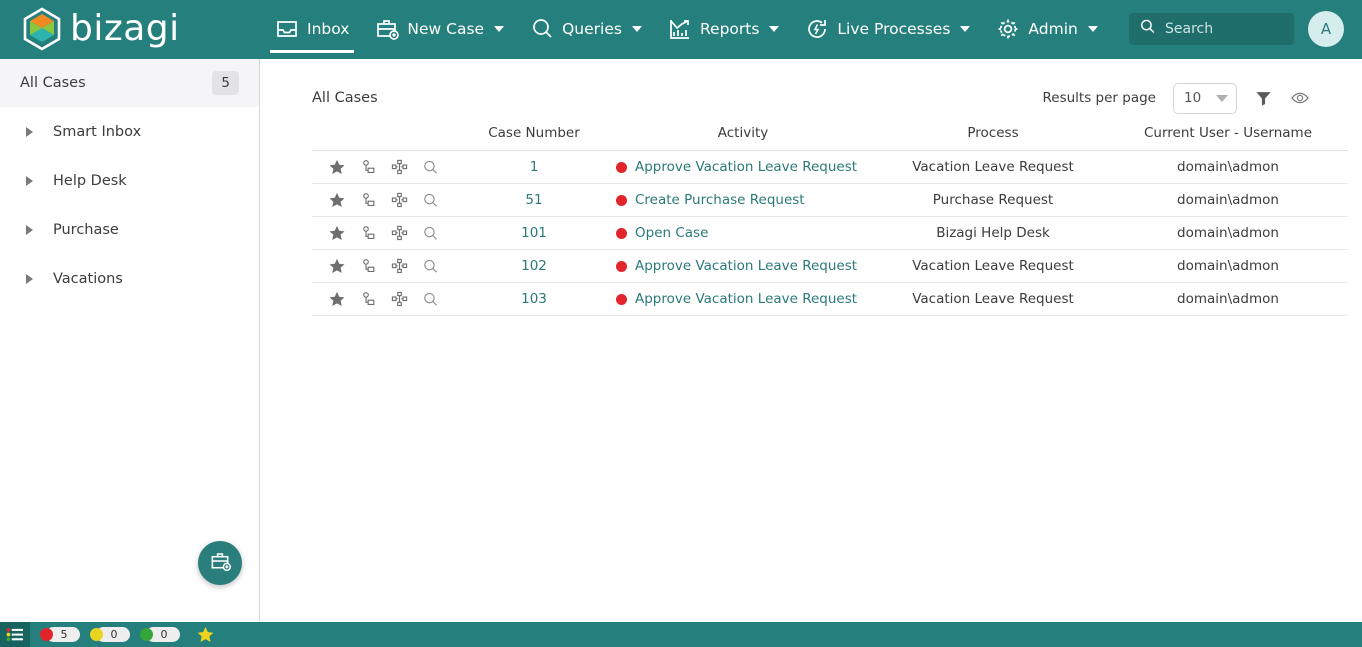  I want to click on sidebar-all-cases-label: All Cases, so click(53, 83).